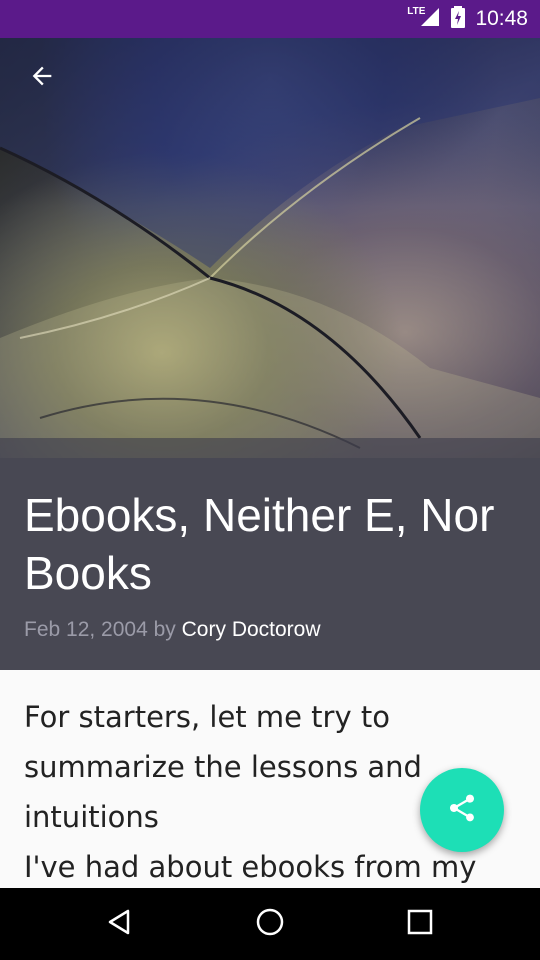  Describe the element at coordinates (259, 544) in the screenshot. I see `article-title: Ebooks, Neither E, Nor Books` at that location.